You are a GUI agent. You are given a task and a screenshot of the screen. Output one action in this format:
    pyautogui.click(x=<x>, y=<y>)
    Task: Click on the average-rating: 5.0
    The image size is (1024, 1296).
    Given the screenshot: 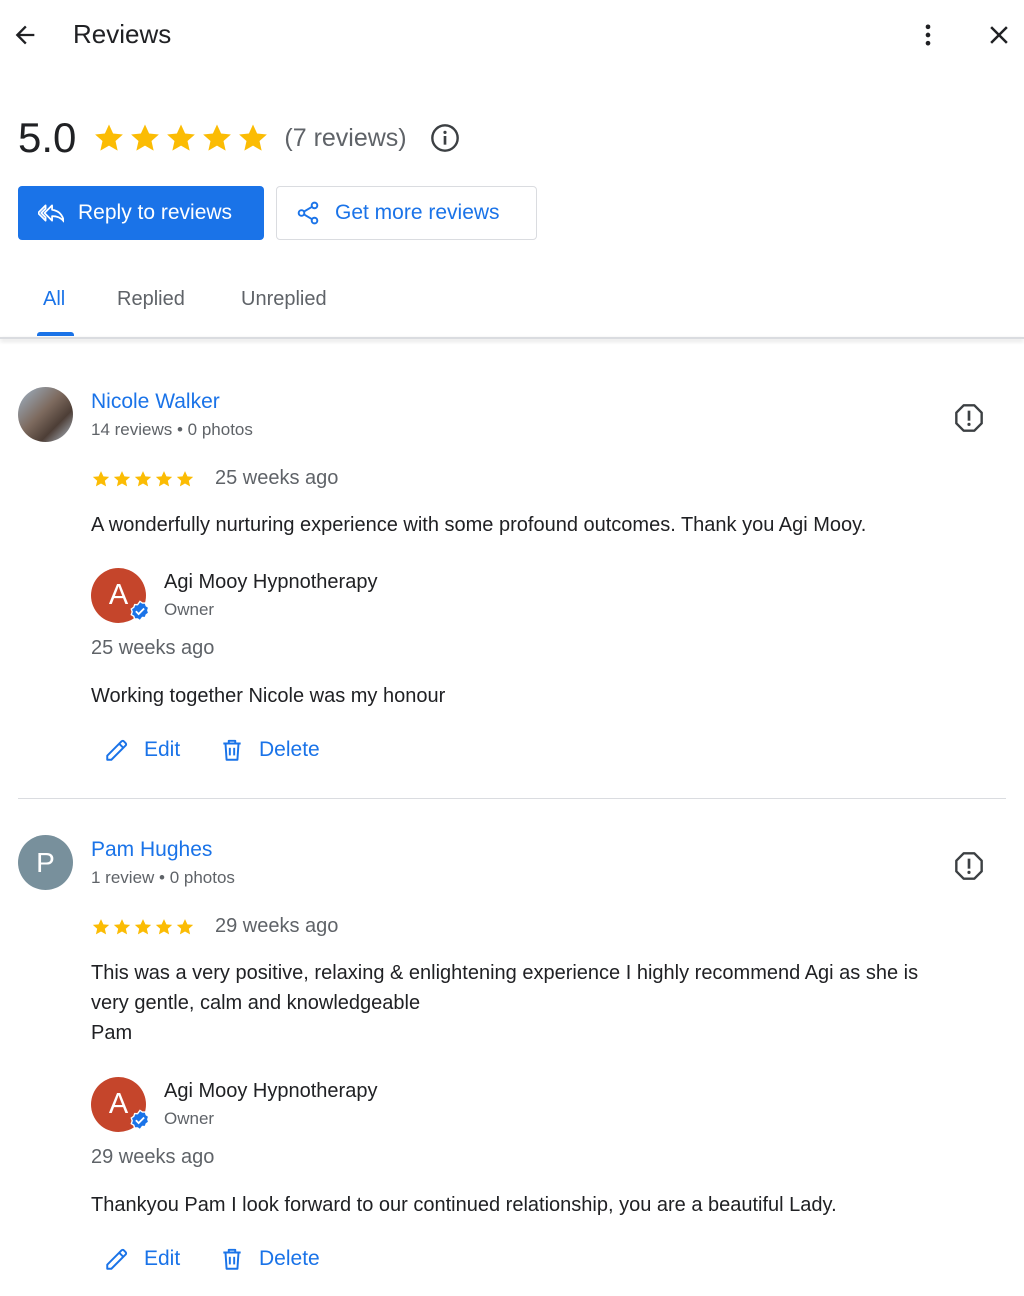 What is the action you would take?
    pyautogui.click(x=47, y=137)
    